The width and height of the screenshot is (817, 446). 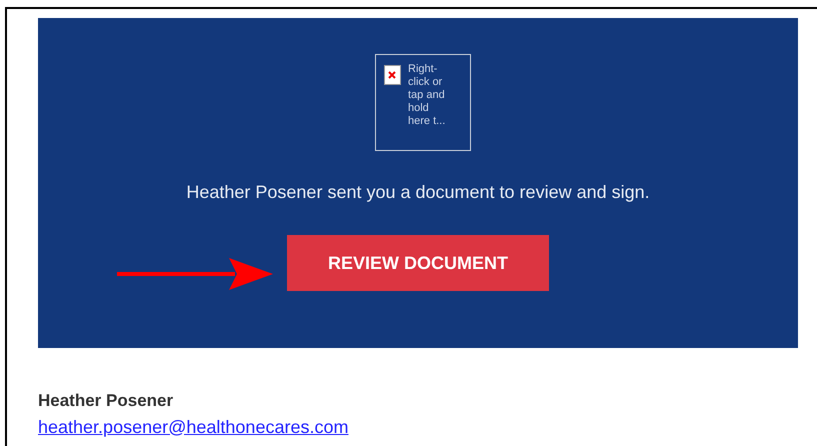 I want to click on sender-name: Heather Posener, so click(x=106, y=401).